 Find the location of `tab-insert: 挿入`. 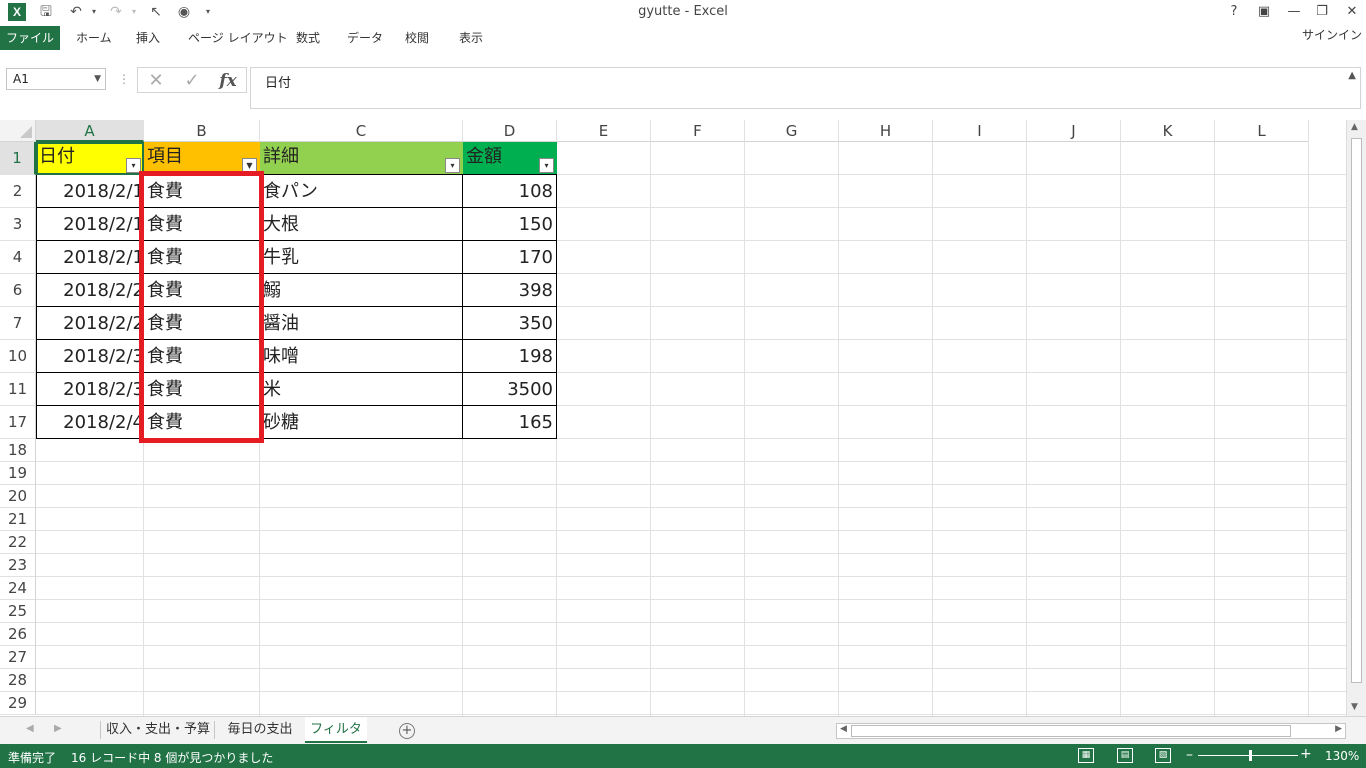

tab-insert: 挿入 is located at coordinates (148, 38).